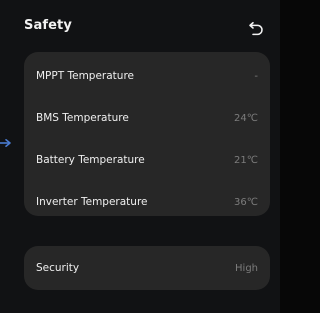  I want to click on temperature-row-mppt: MPPT Temperature -, so click(147, 76).